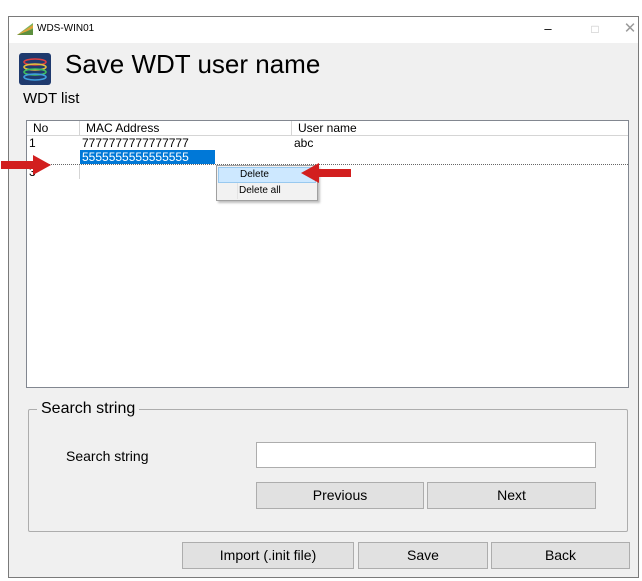  Describe the element at coordinates (340, 495) in the screenshot. I see `previous-button: Previous` at that location.